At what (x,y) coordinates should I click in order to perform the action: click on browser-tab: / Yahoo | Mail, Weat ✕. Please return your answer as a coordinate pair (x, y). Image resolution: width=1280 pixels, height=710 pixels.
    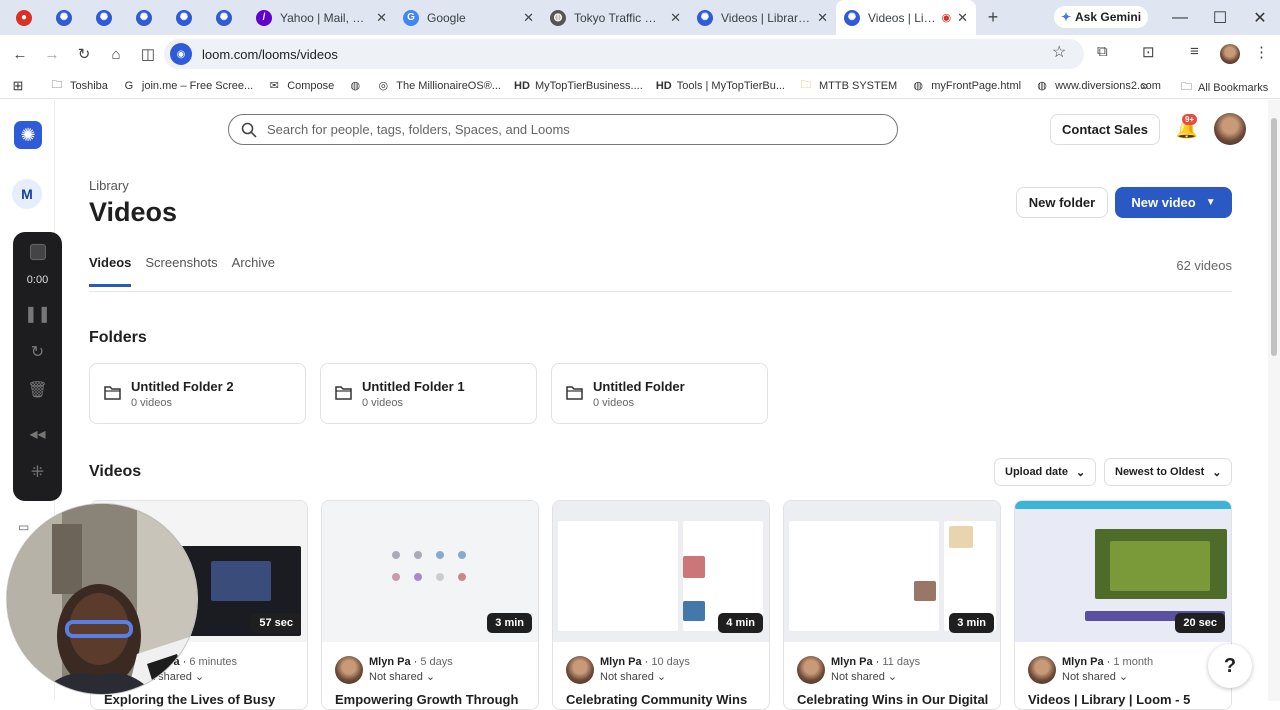
    Looking at the image, I should click on (321, 17).